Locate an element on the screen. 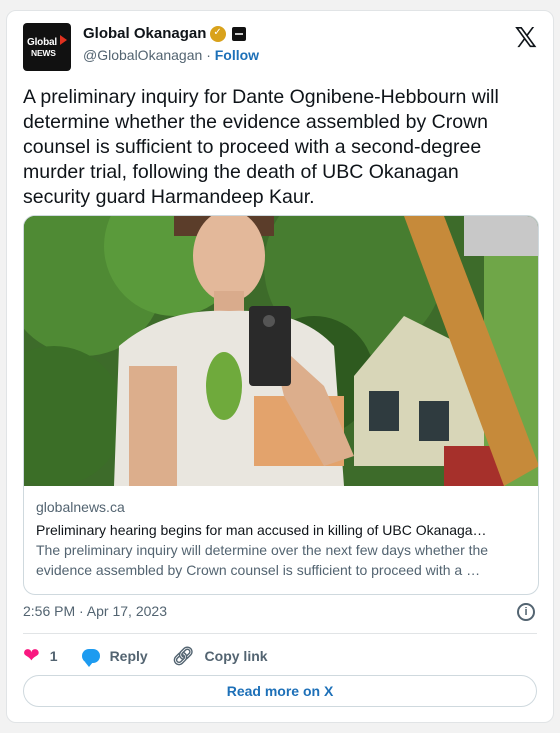 This screenshot has width=560, height=733. like-count: 1 is located at coordinates (53, 656).